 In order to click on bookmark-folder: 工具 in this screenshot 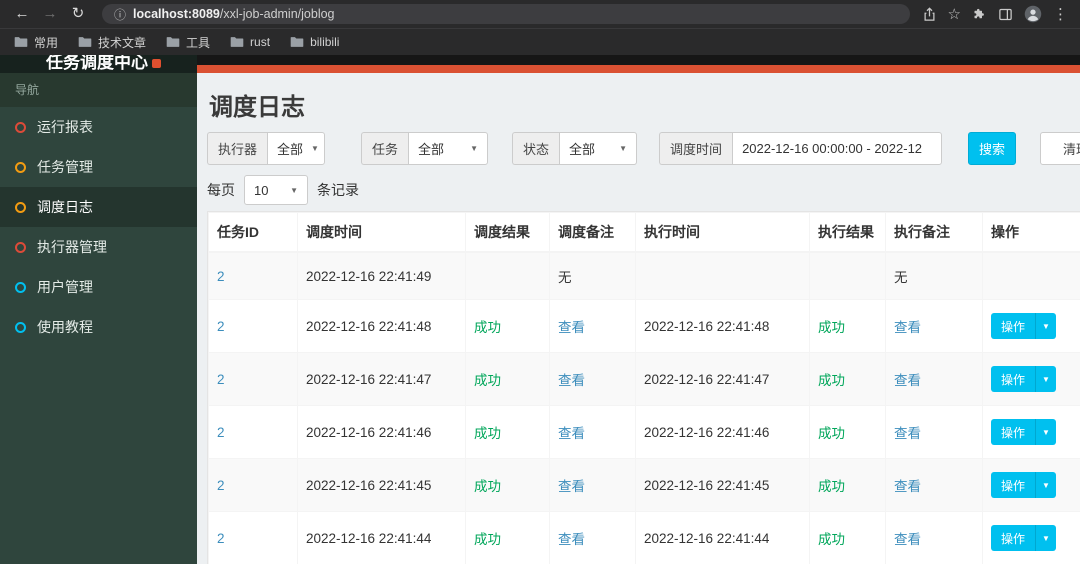, I will do `click(188, 42)`.